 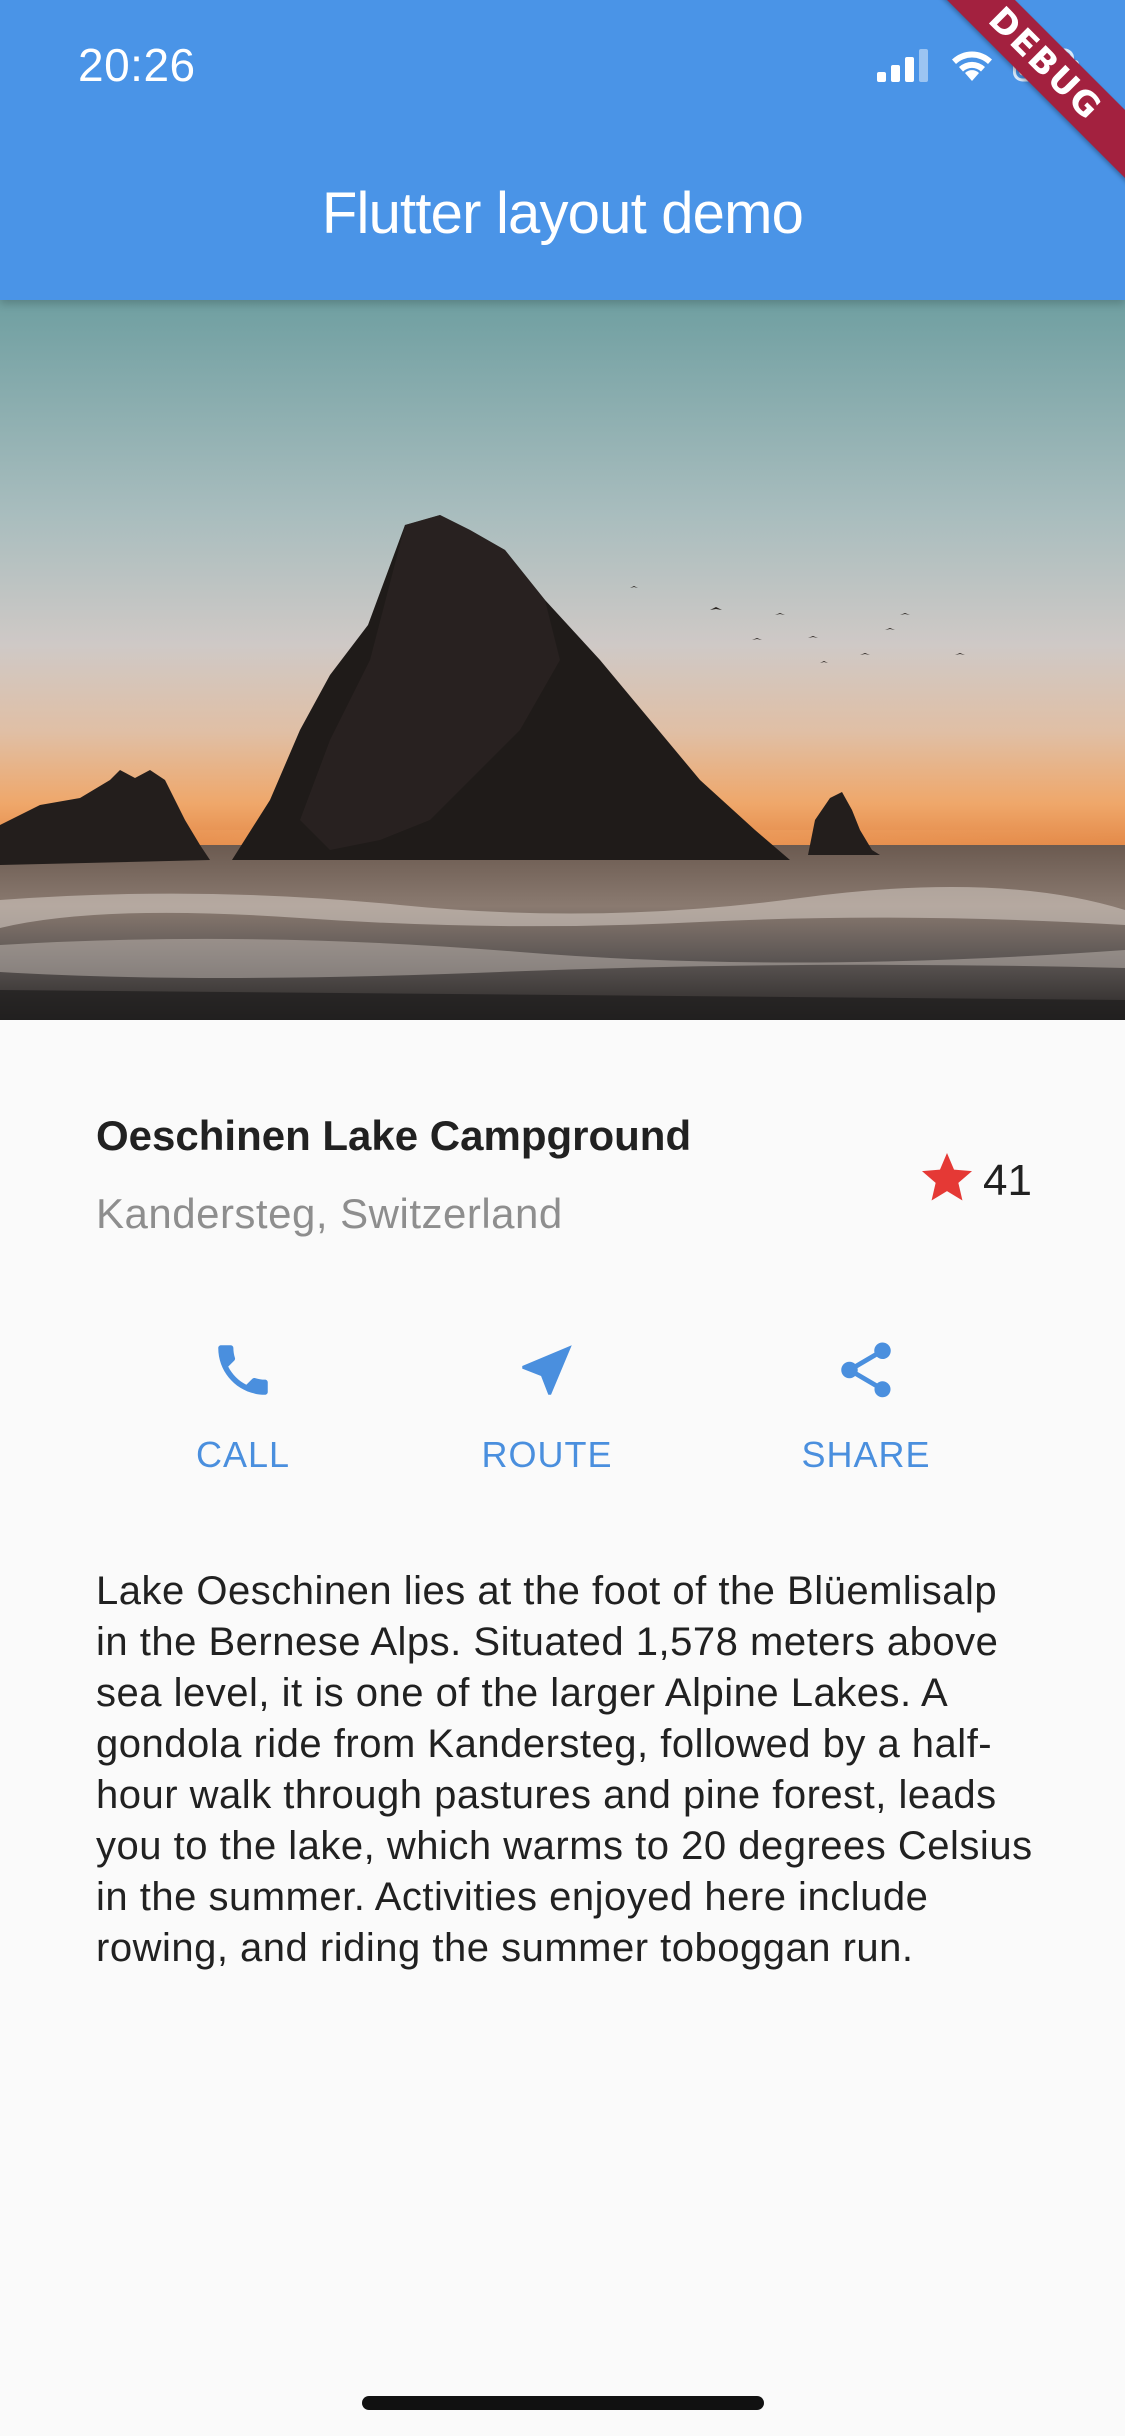 I want to click on rating: 41, so click(x=974, y=1180).